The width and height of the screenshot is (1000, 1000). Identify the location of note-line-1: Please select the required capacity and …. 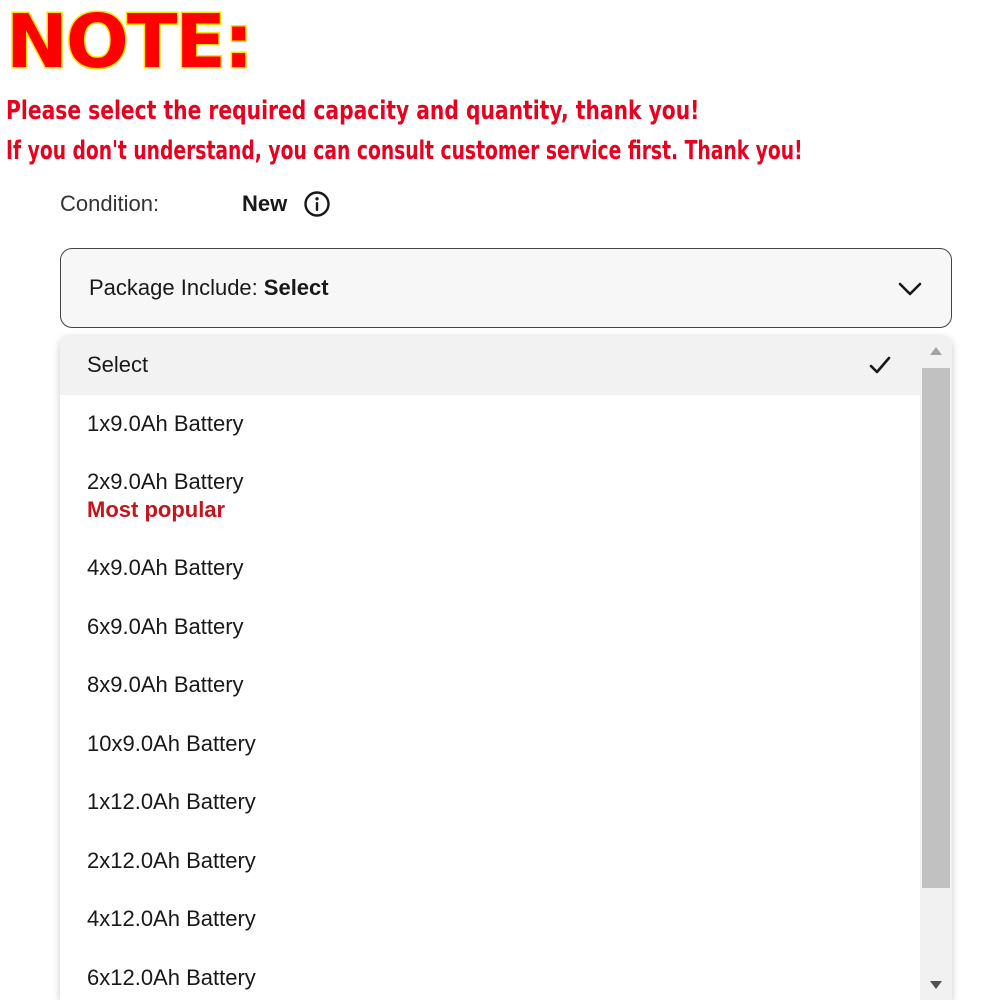
(353, 111).